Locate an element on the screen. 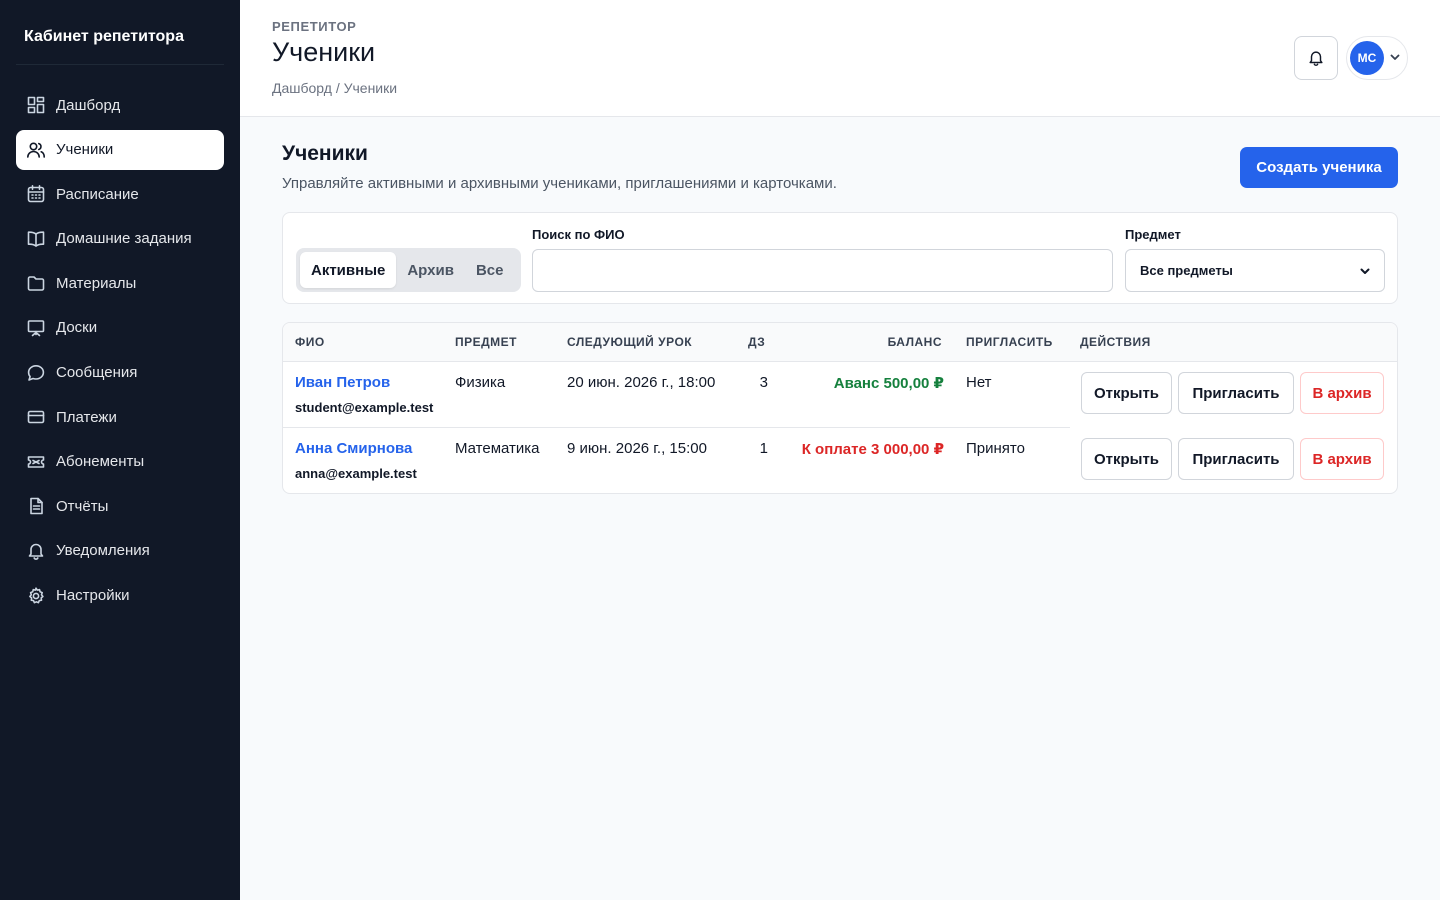 Image resolution: width=1440 pixels, height=900 pixels. homework-count: 3 is located at coordinates (763, 382).